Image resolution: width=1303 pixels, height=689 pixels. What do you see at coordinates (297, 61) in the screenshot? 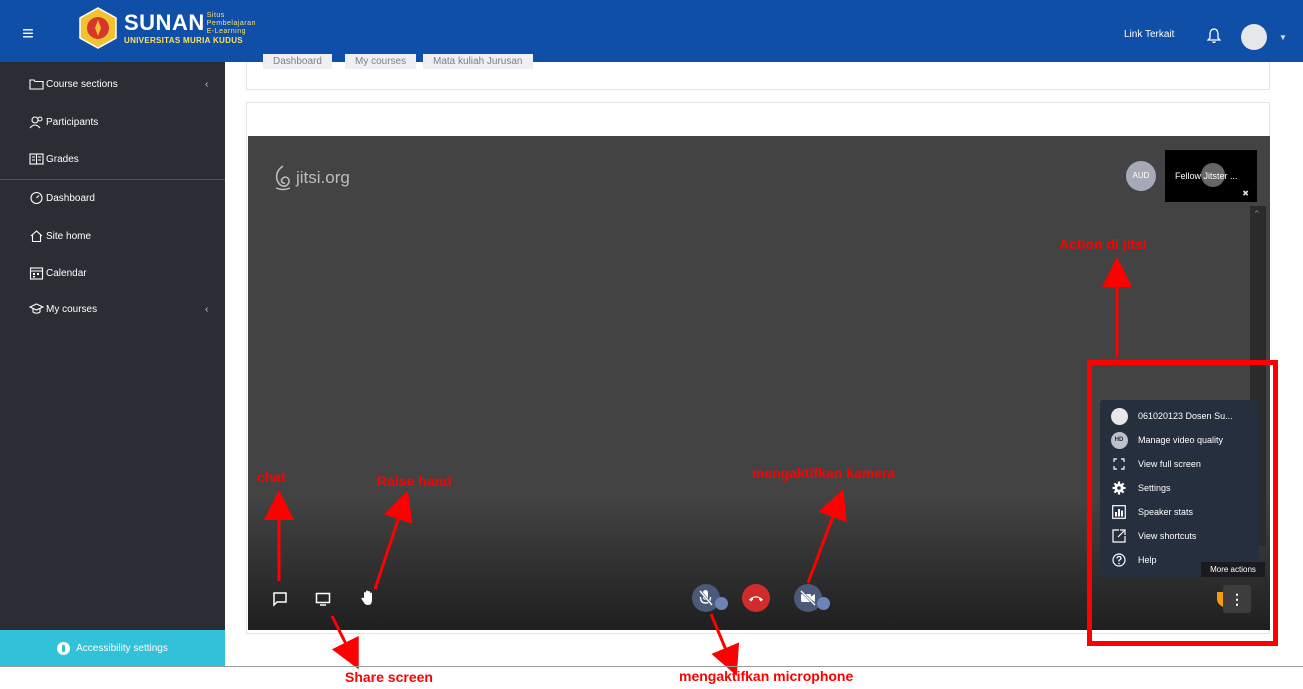
I see `breadcrumb-item: Dashboard` at bounding box center [297, 61].